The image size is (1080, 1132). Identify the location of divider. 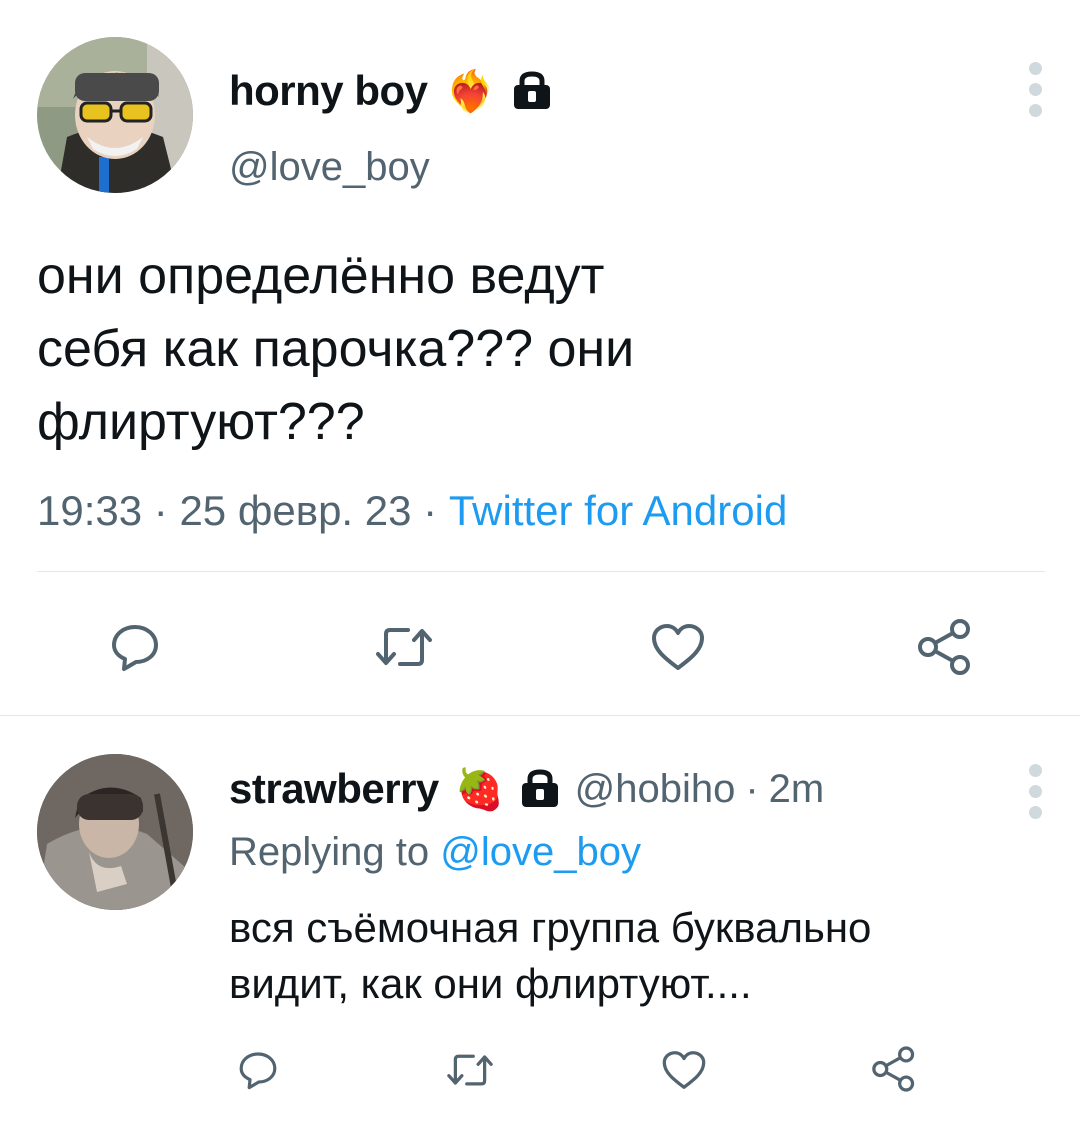
(541, 571).